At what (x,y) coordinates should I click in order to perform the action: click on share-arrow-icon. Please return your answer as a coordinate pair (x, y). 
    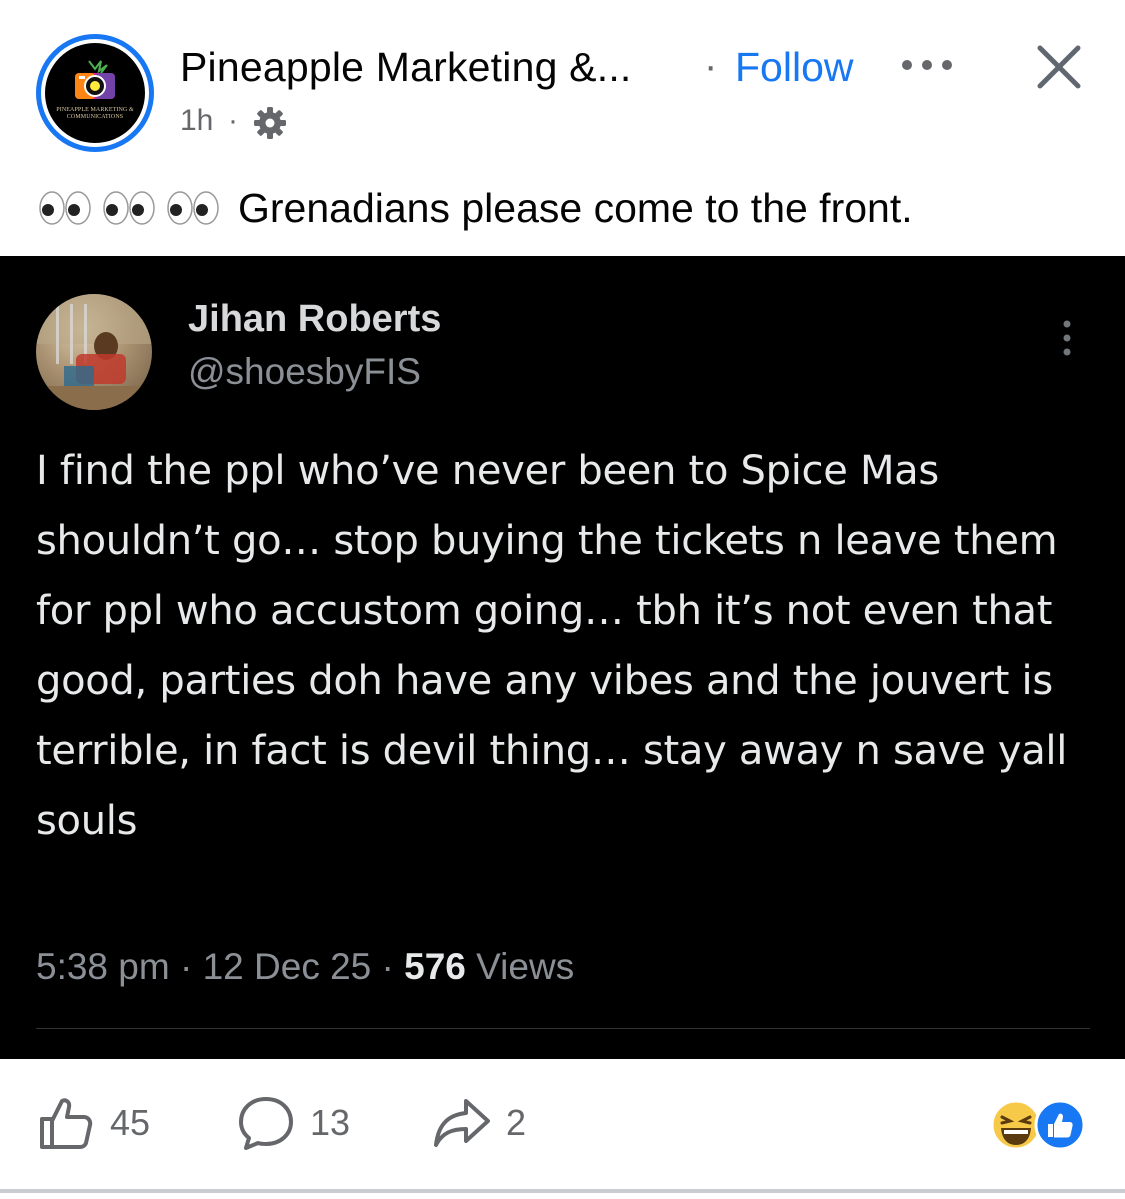
    Looking at the image, I should click on (462, 1123).